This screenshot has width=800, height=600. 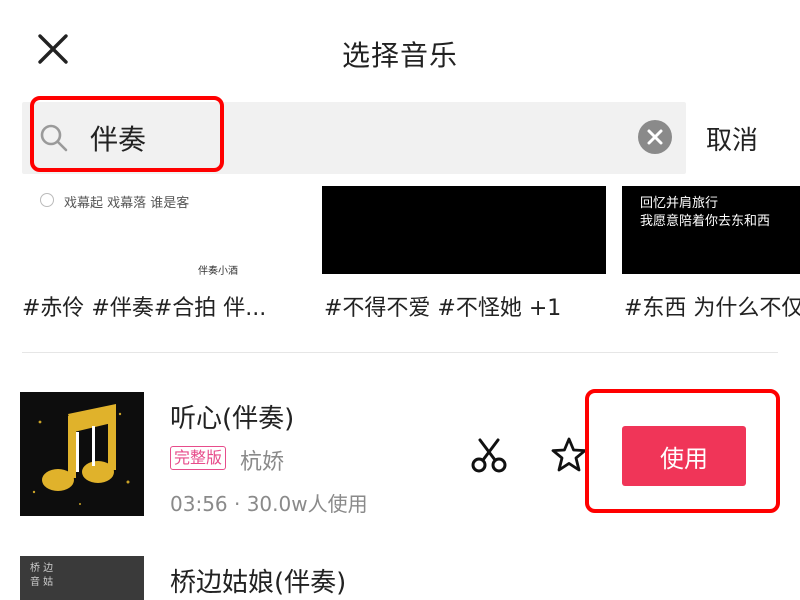 What do you see at coordinates (262, 462) in the screenshot?
I see `song-artist: 杭娇` at bounding box center [262, 462].